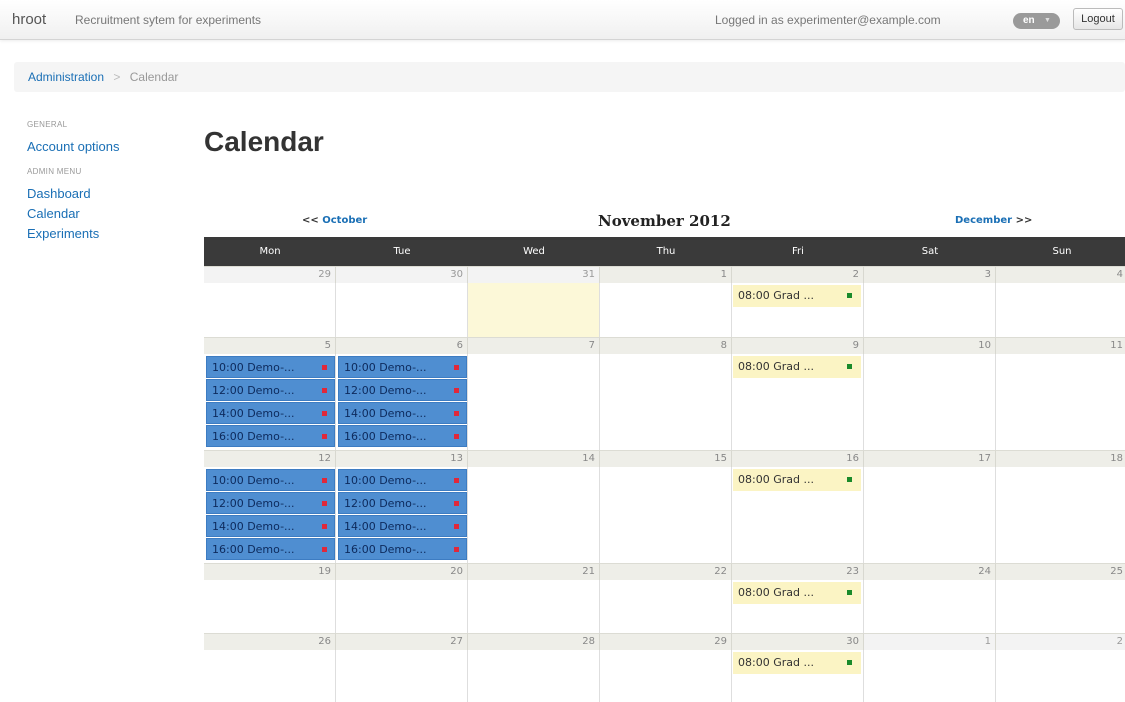 Image resolution: width=1125 pixels, height=702 pixels. Describe the element at coordinates (930, 345) in the screenshot. I see `day-number: 10` at that location.